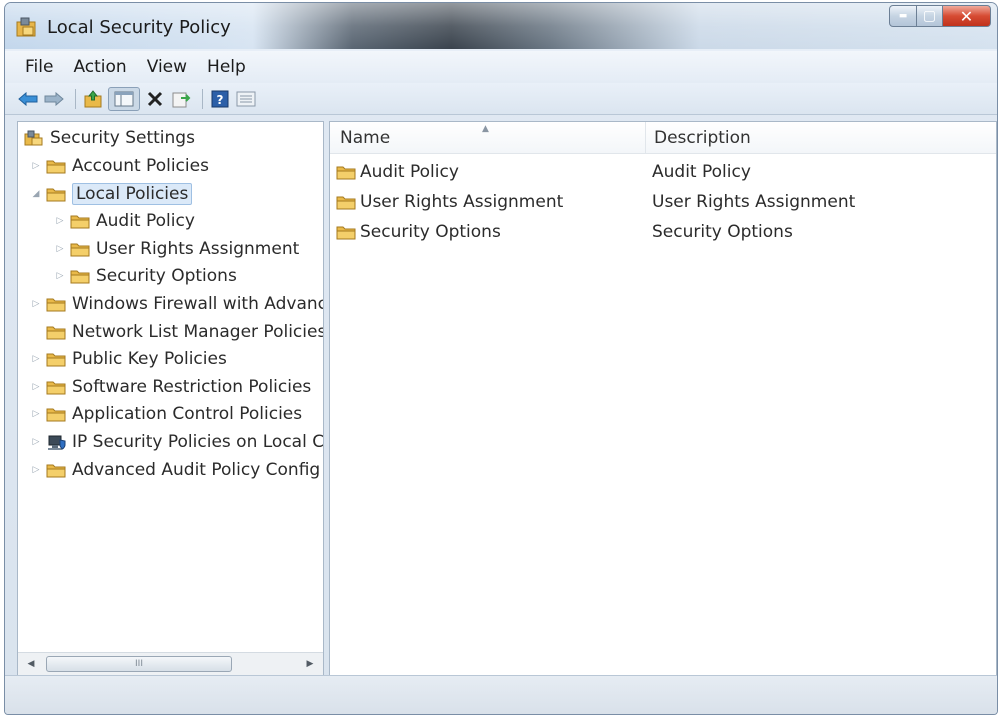 The height and width of the screenshot is (719, 1002). What do you see at coordinates (57, 442) in the screenshot?
I see `computer-shield-icon` at bounding box center [57, 442].